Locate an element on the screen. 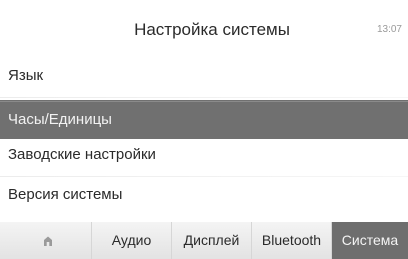  tab-bluetooth: Bluetooth is located at coordinates (292, 240).